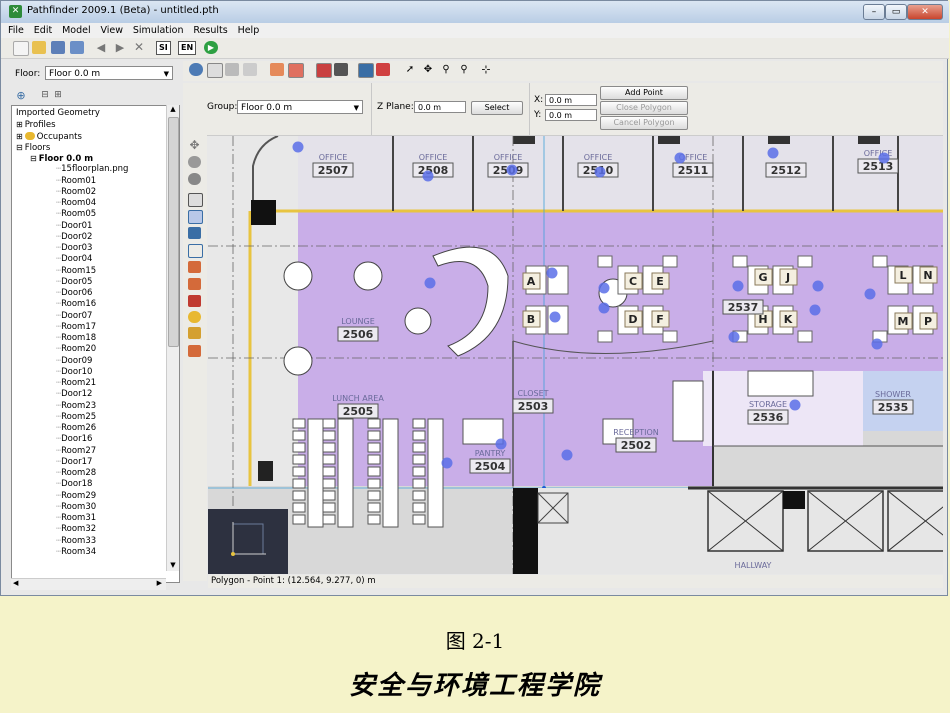  What do you see at coordinates (194, 317) in the screenshot?
I see `add-occupant-icon` at bounding box center [194, 317].